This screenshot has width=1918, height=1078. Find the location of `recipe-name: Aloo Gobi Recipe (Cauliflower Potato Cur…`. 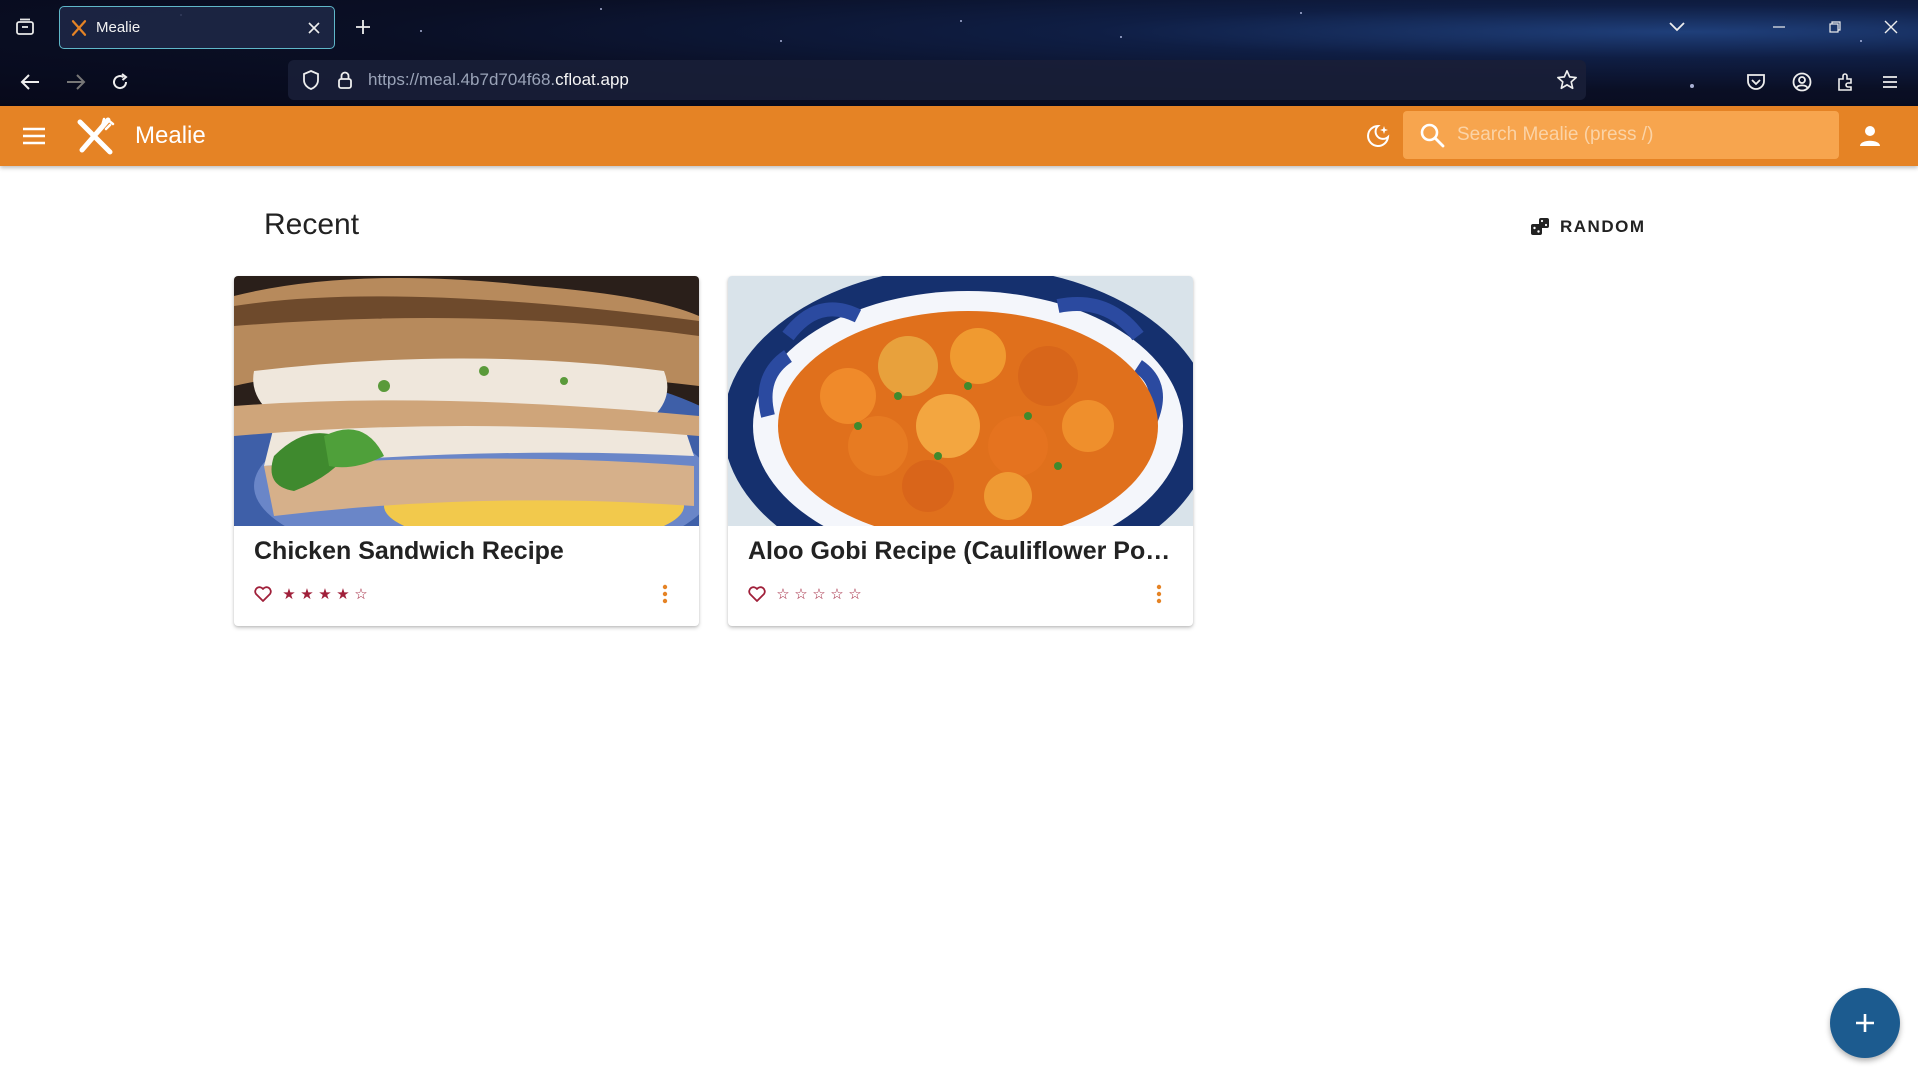

recipe-name: Aloo Gobi Recipe (Cauliflower Potato Cur… is located at coordinates (960, 551).